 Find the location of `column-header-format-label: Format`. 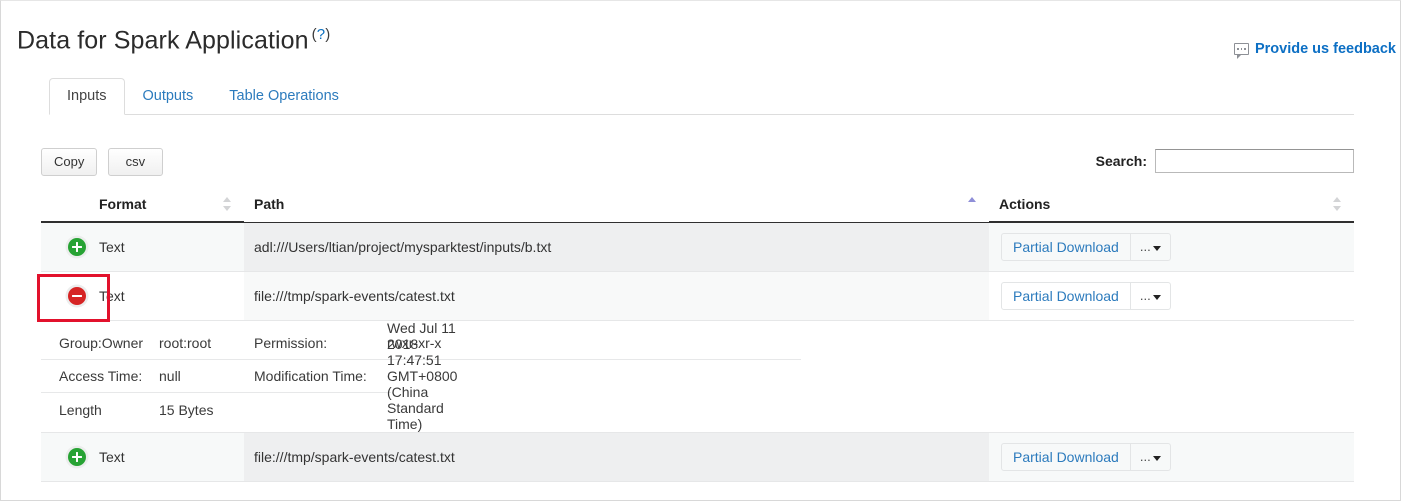

column-header-format-label: Format is located at coordinates (123, 204).